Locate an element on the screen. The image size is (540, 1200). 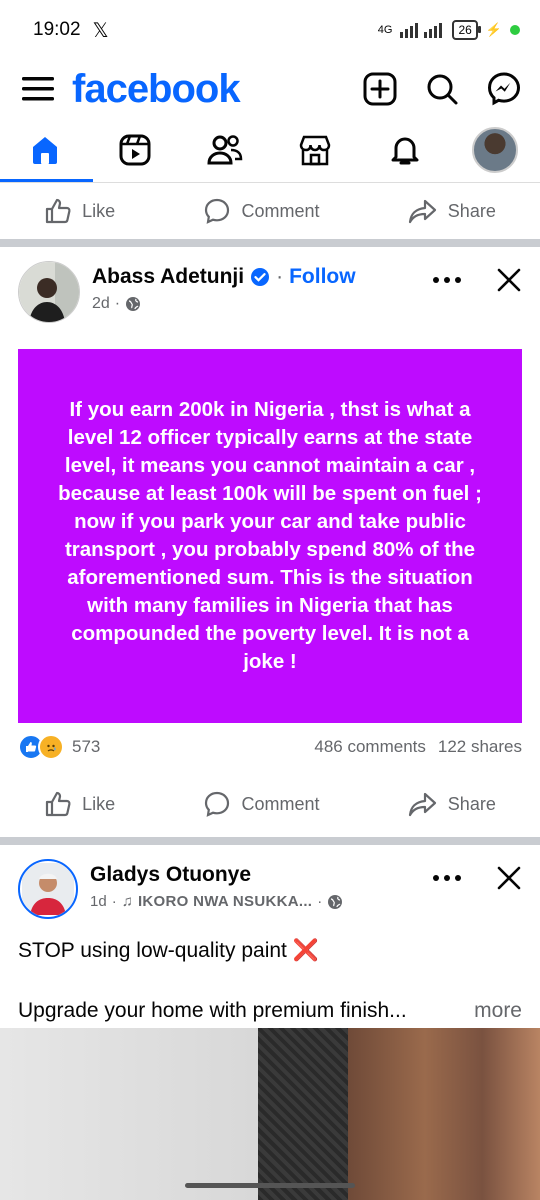
post2-avatar is located at coordinates (48, 889).